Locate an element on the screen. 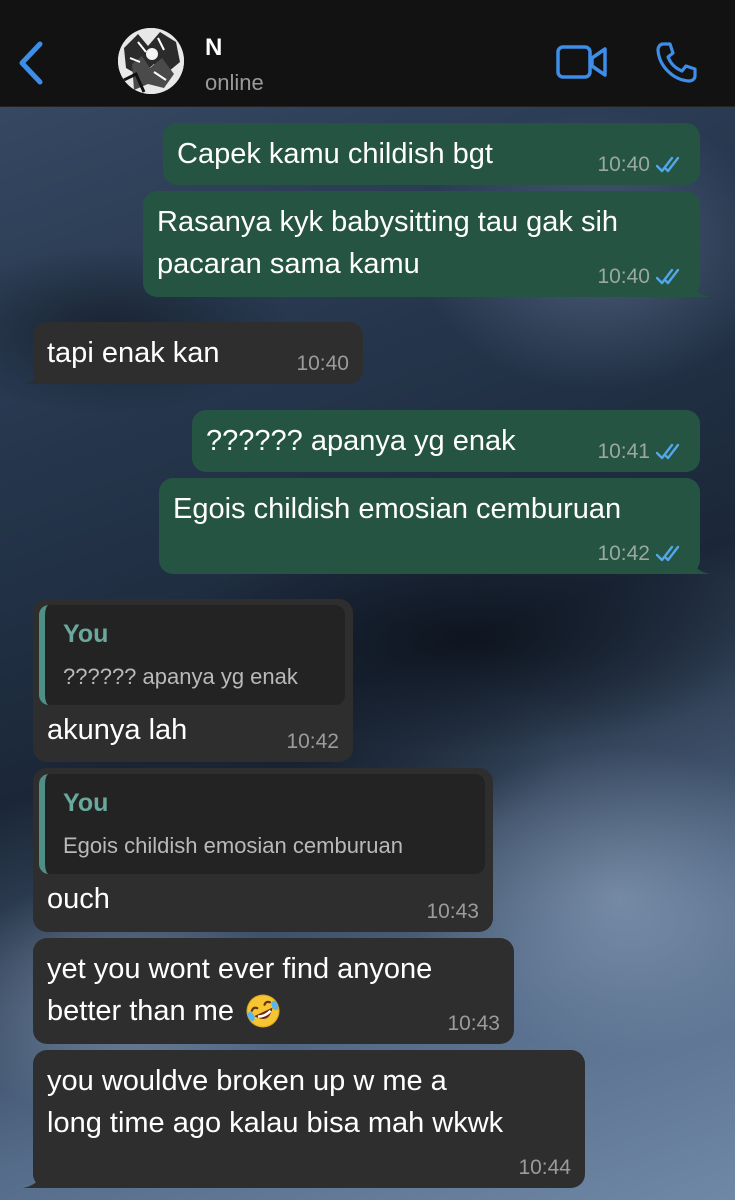  message-text: Capek kamu childish bgt is located at coordinates (335, 154).